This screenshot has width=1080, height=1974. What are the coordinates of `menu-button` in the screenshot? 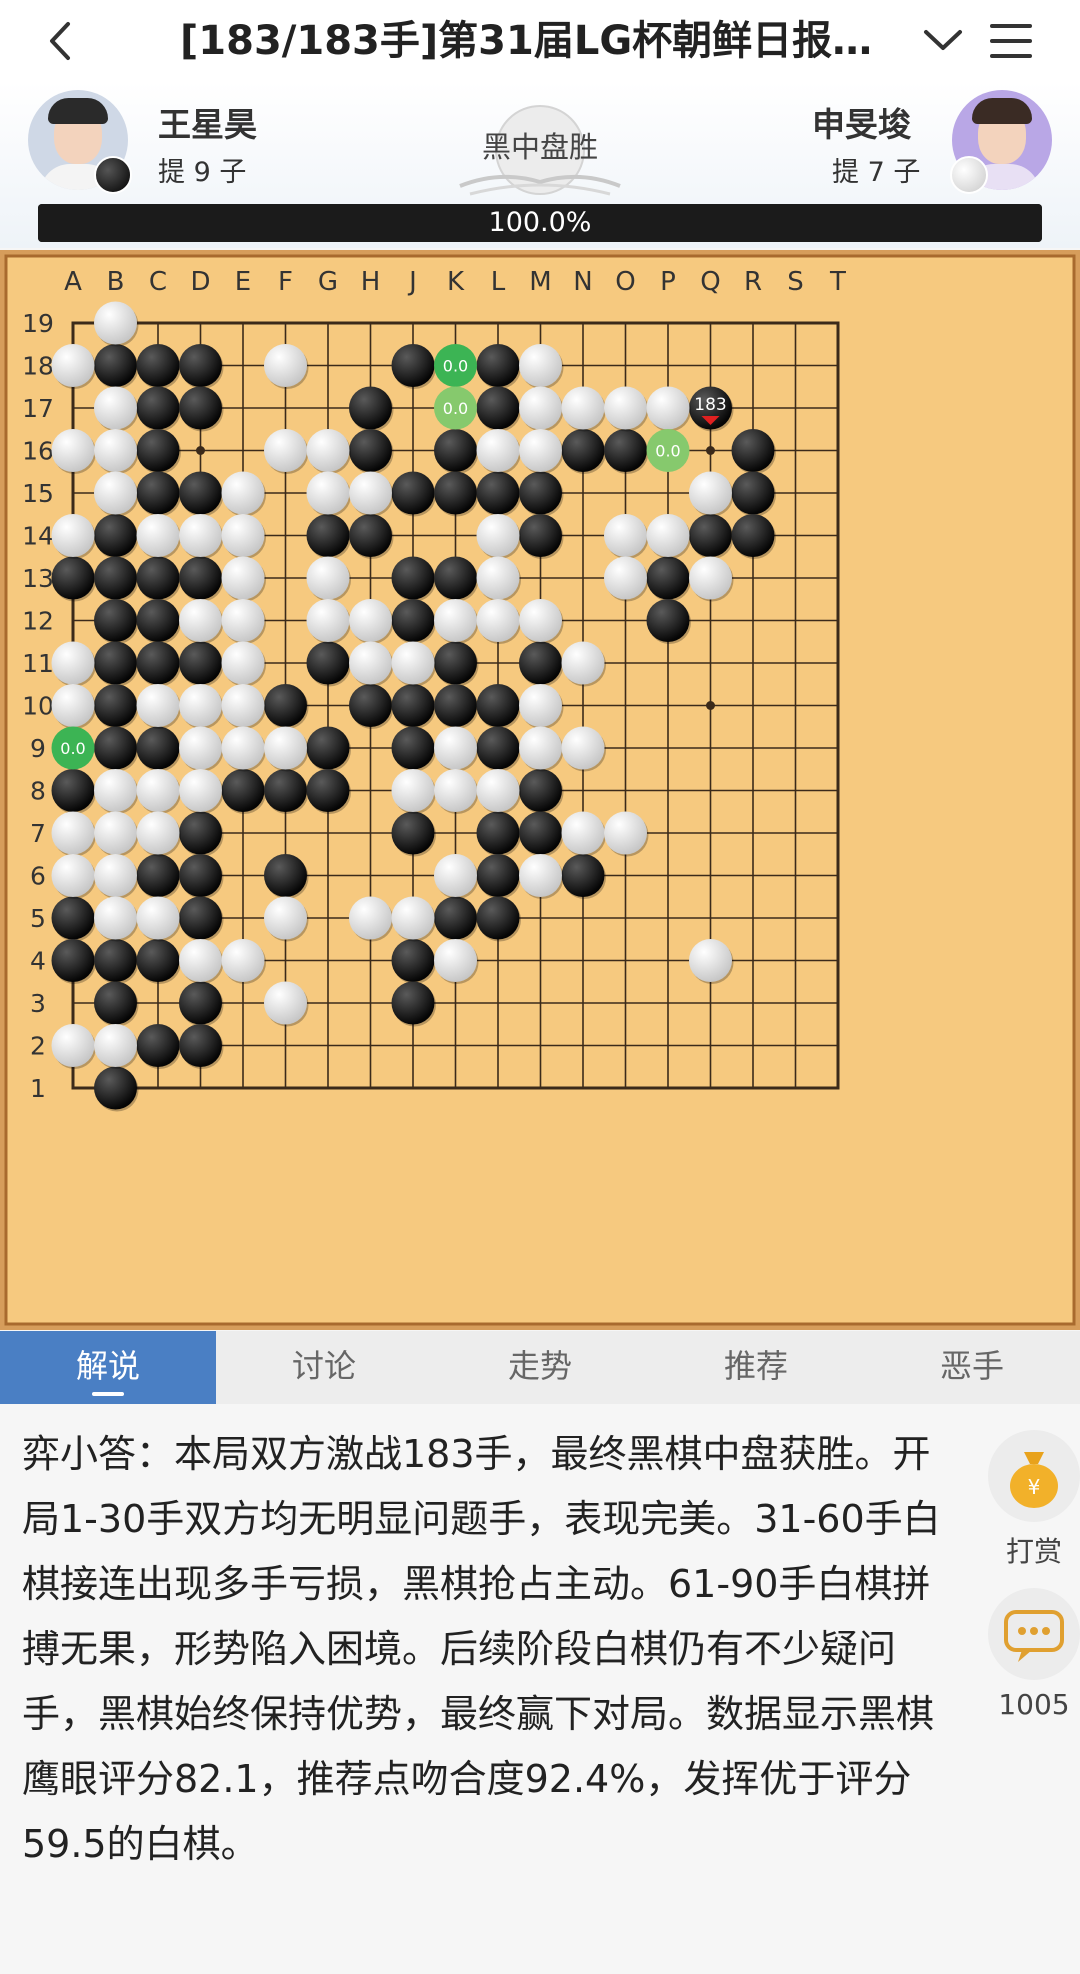 It's located at (1011, 41).